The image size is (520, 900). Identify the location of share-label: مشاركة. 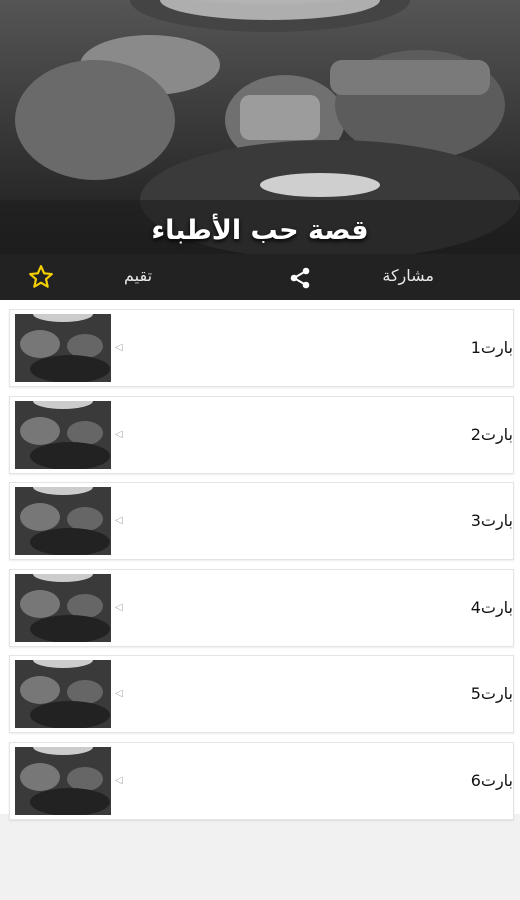
(408, 275).